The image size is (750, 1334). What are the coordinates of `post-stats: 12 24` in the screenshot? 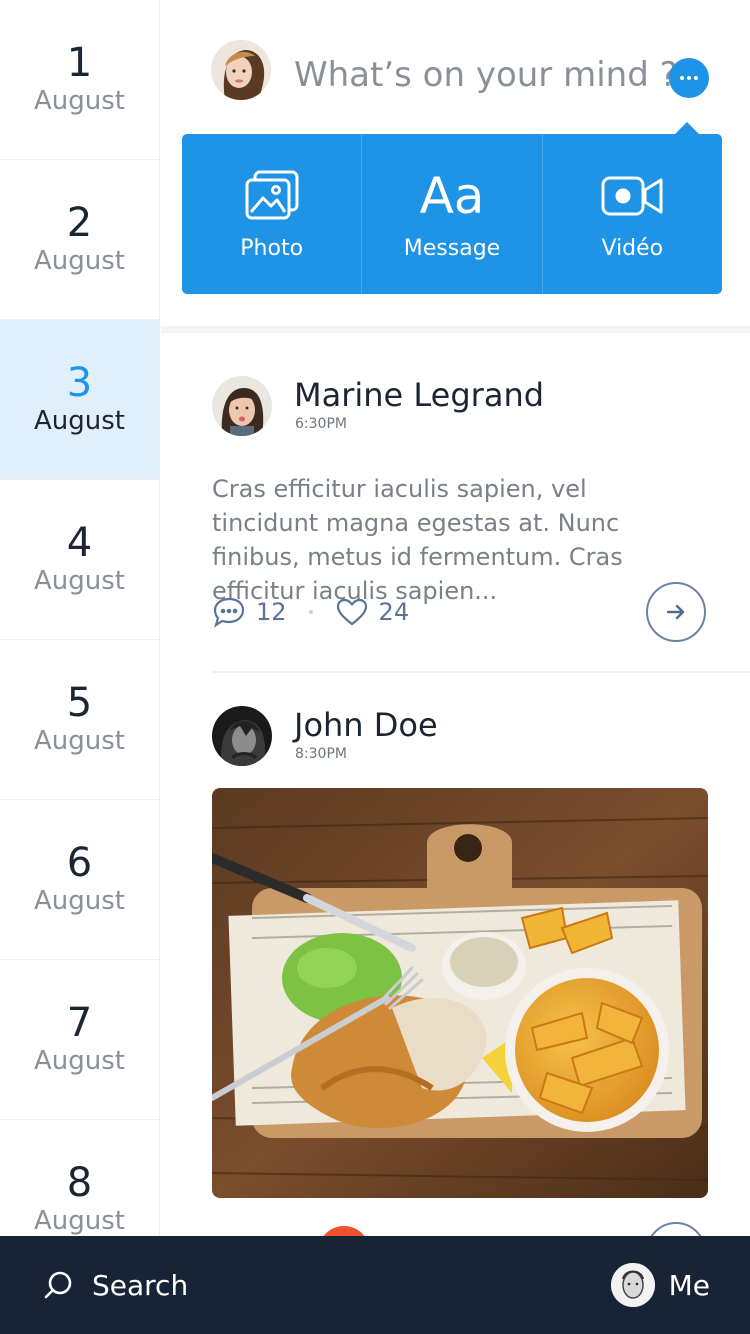 It's located at (310, 612).